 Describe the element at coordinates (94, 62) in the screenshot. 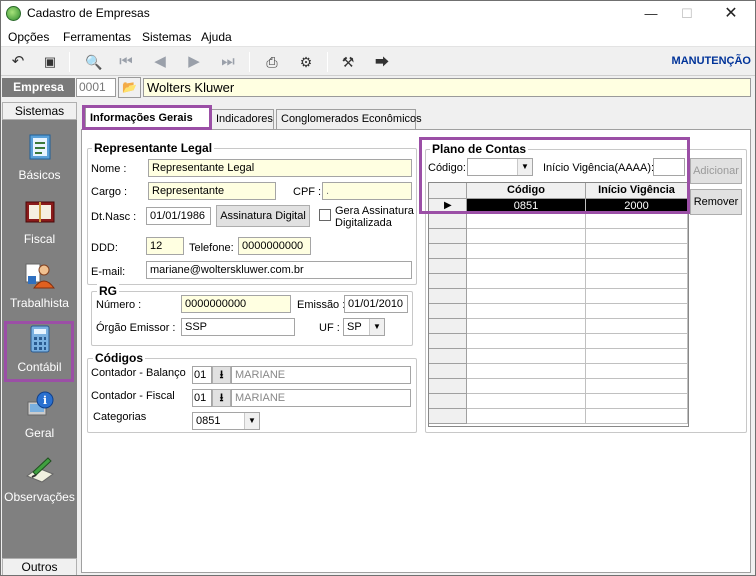

I see `preview-icon: 🔍` at that location.